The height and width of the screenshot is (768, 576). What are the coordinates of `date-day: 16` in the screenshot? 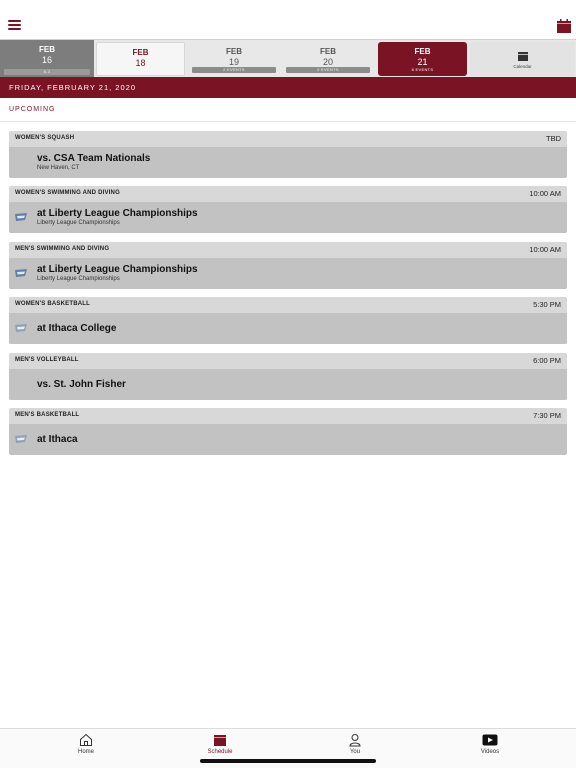 It's located at (46, 60).